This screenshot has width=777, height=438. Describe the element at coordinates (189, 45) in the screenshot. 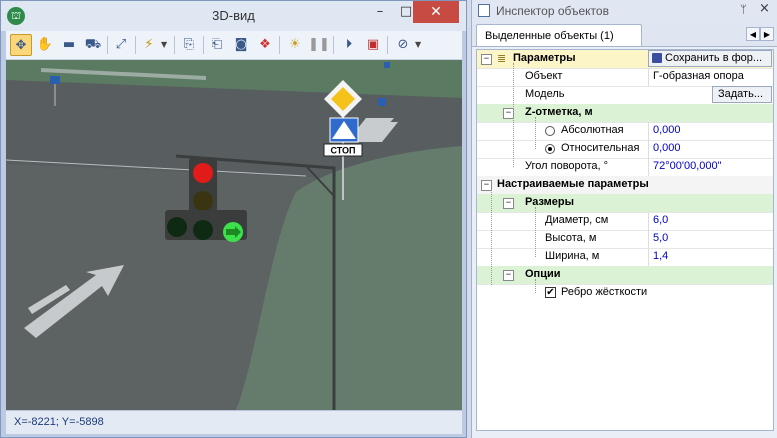

I see `copy-view-icon: ⎘` at that location.